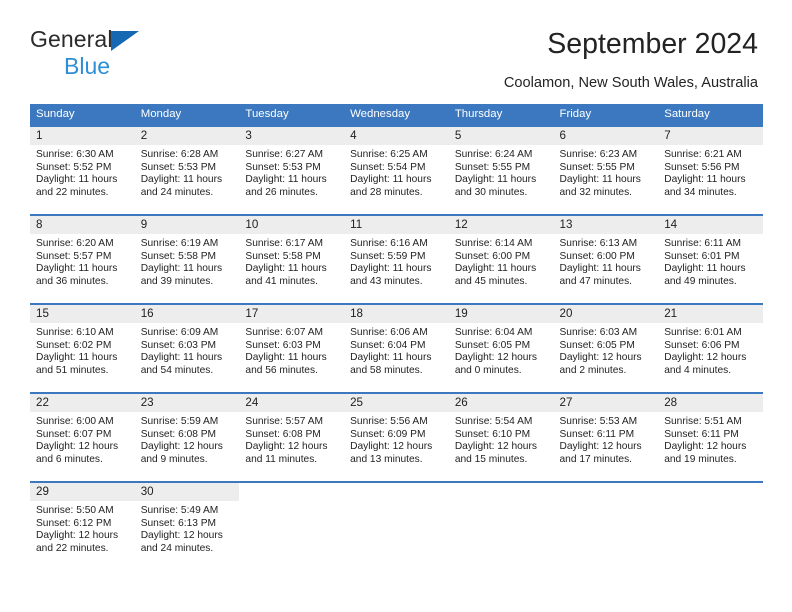 The width and height of the screenshot is (792, 612). I want to click on sunrise-text: Sunrise: 6:21 AM, so click(703, 154).